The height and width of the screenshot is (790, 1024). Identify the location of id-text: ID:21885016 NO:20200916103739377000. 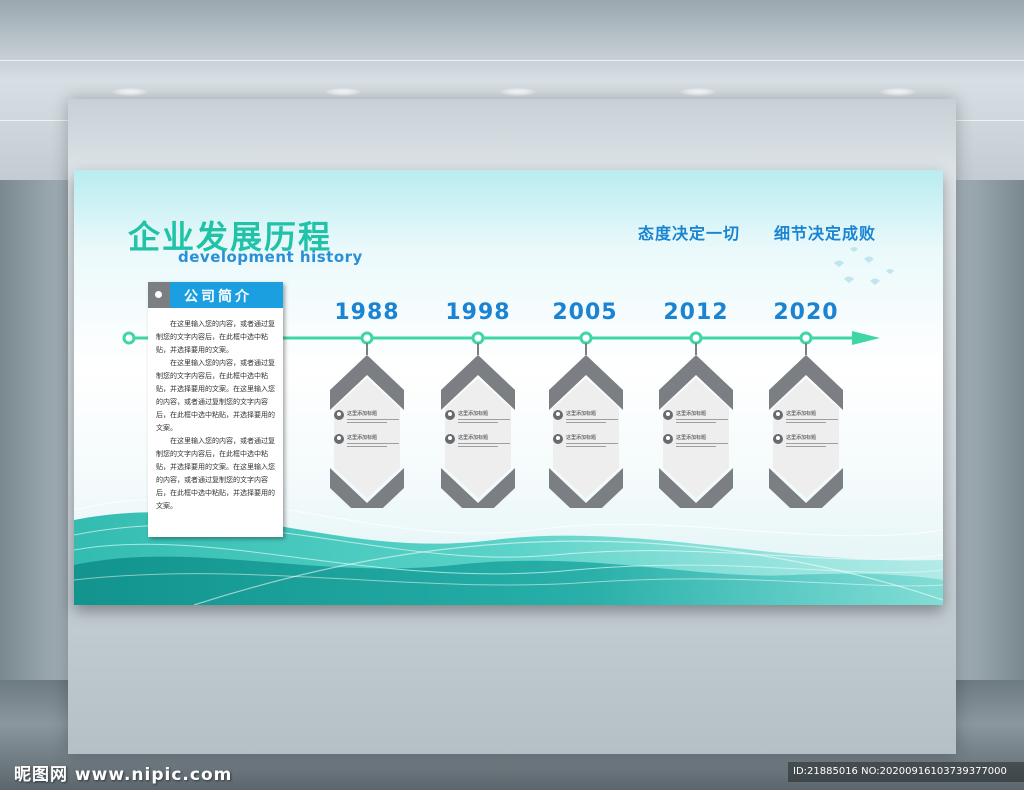
(900, 771).